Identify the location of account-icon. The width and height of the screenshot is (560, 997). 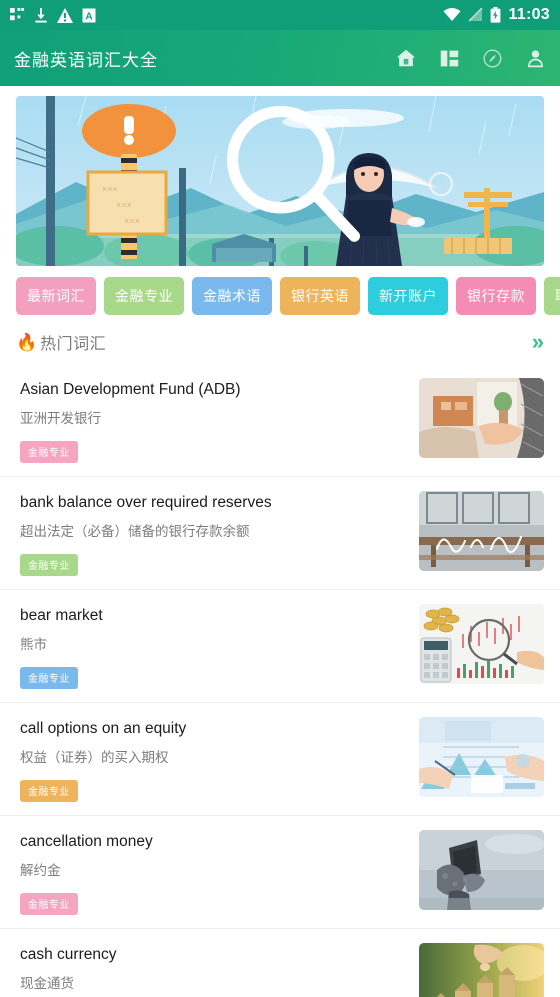
(535, 58).